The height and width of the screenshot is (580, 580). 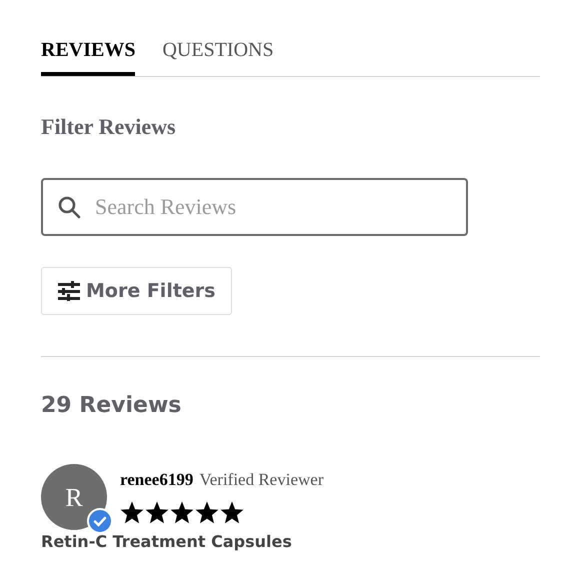 I want to click on more-filters-button: More Filters, so click(x=136, y=291).